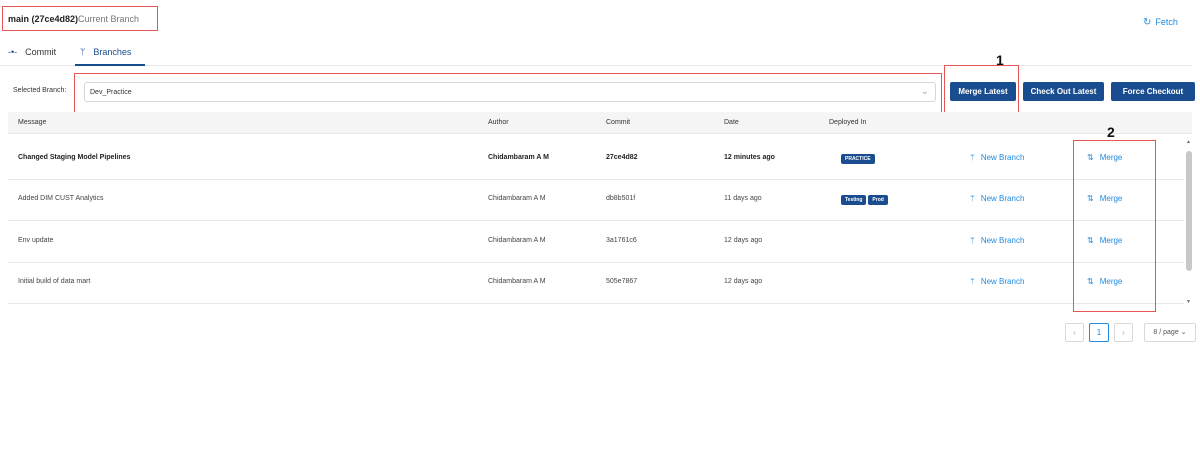 This screenshot has width=1200, height=457. What do you see at coordinates (1114, 226) in the screenshot?
I see `merge-column-highlight` at bounding box center [1114, 226].